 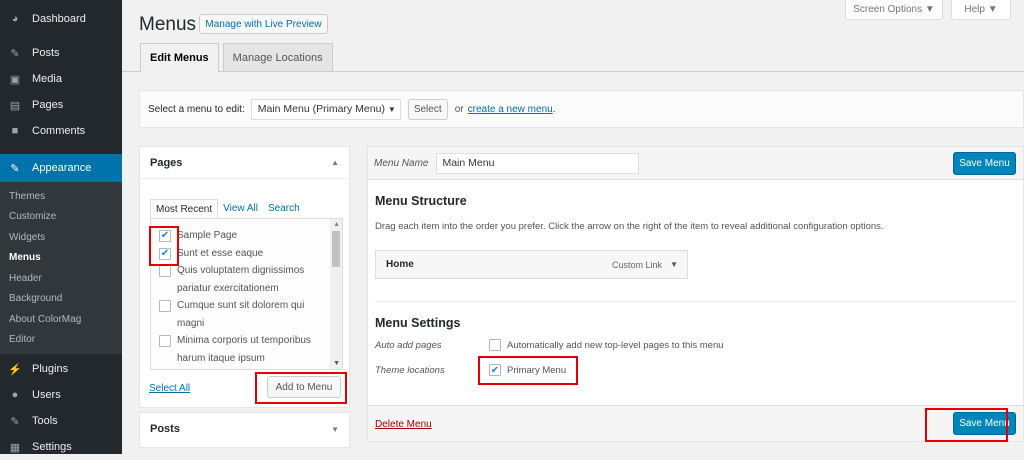 I want to click on tab-edit-menus: Edit Menus, so click(x=179, y=57).